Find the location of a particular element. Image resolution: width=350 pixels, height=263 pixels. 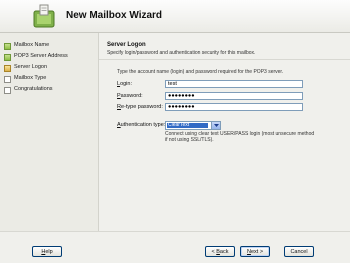

password-input: ●●●●●●●● is located at coordinates (234, 96).